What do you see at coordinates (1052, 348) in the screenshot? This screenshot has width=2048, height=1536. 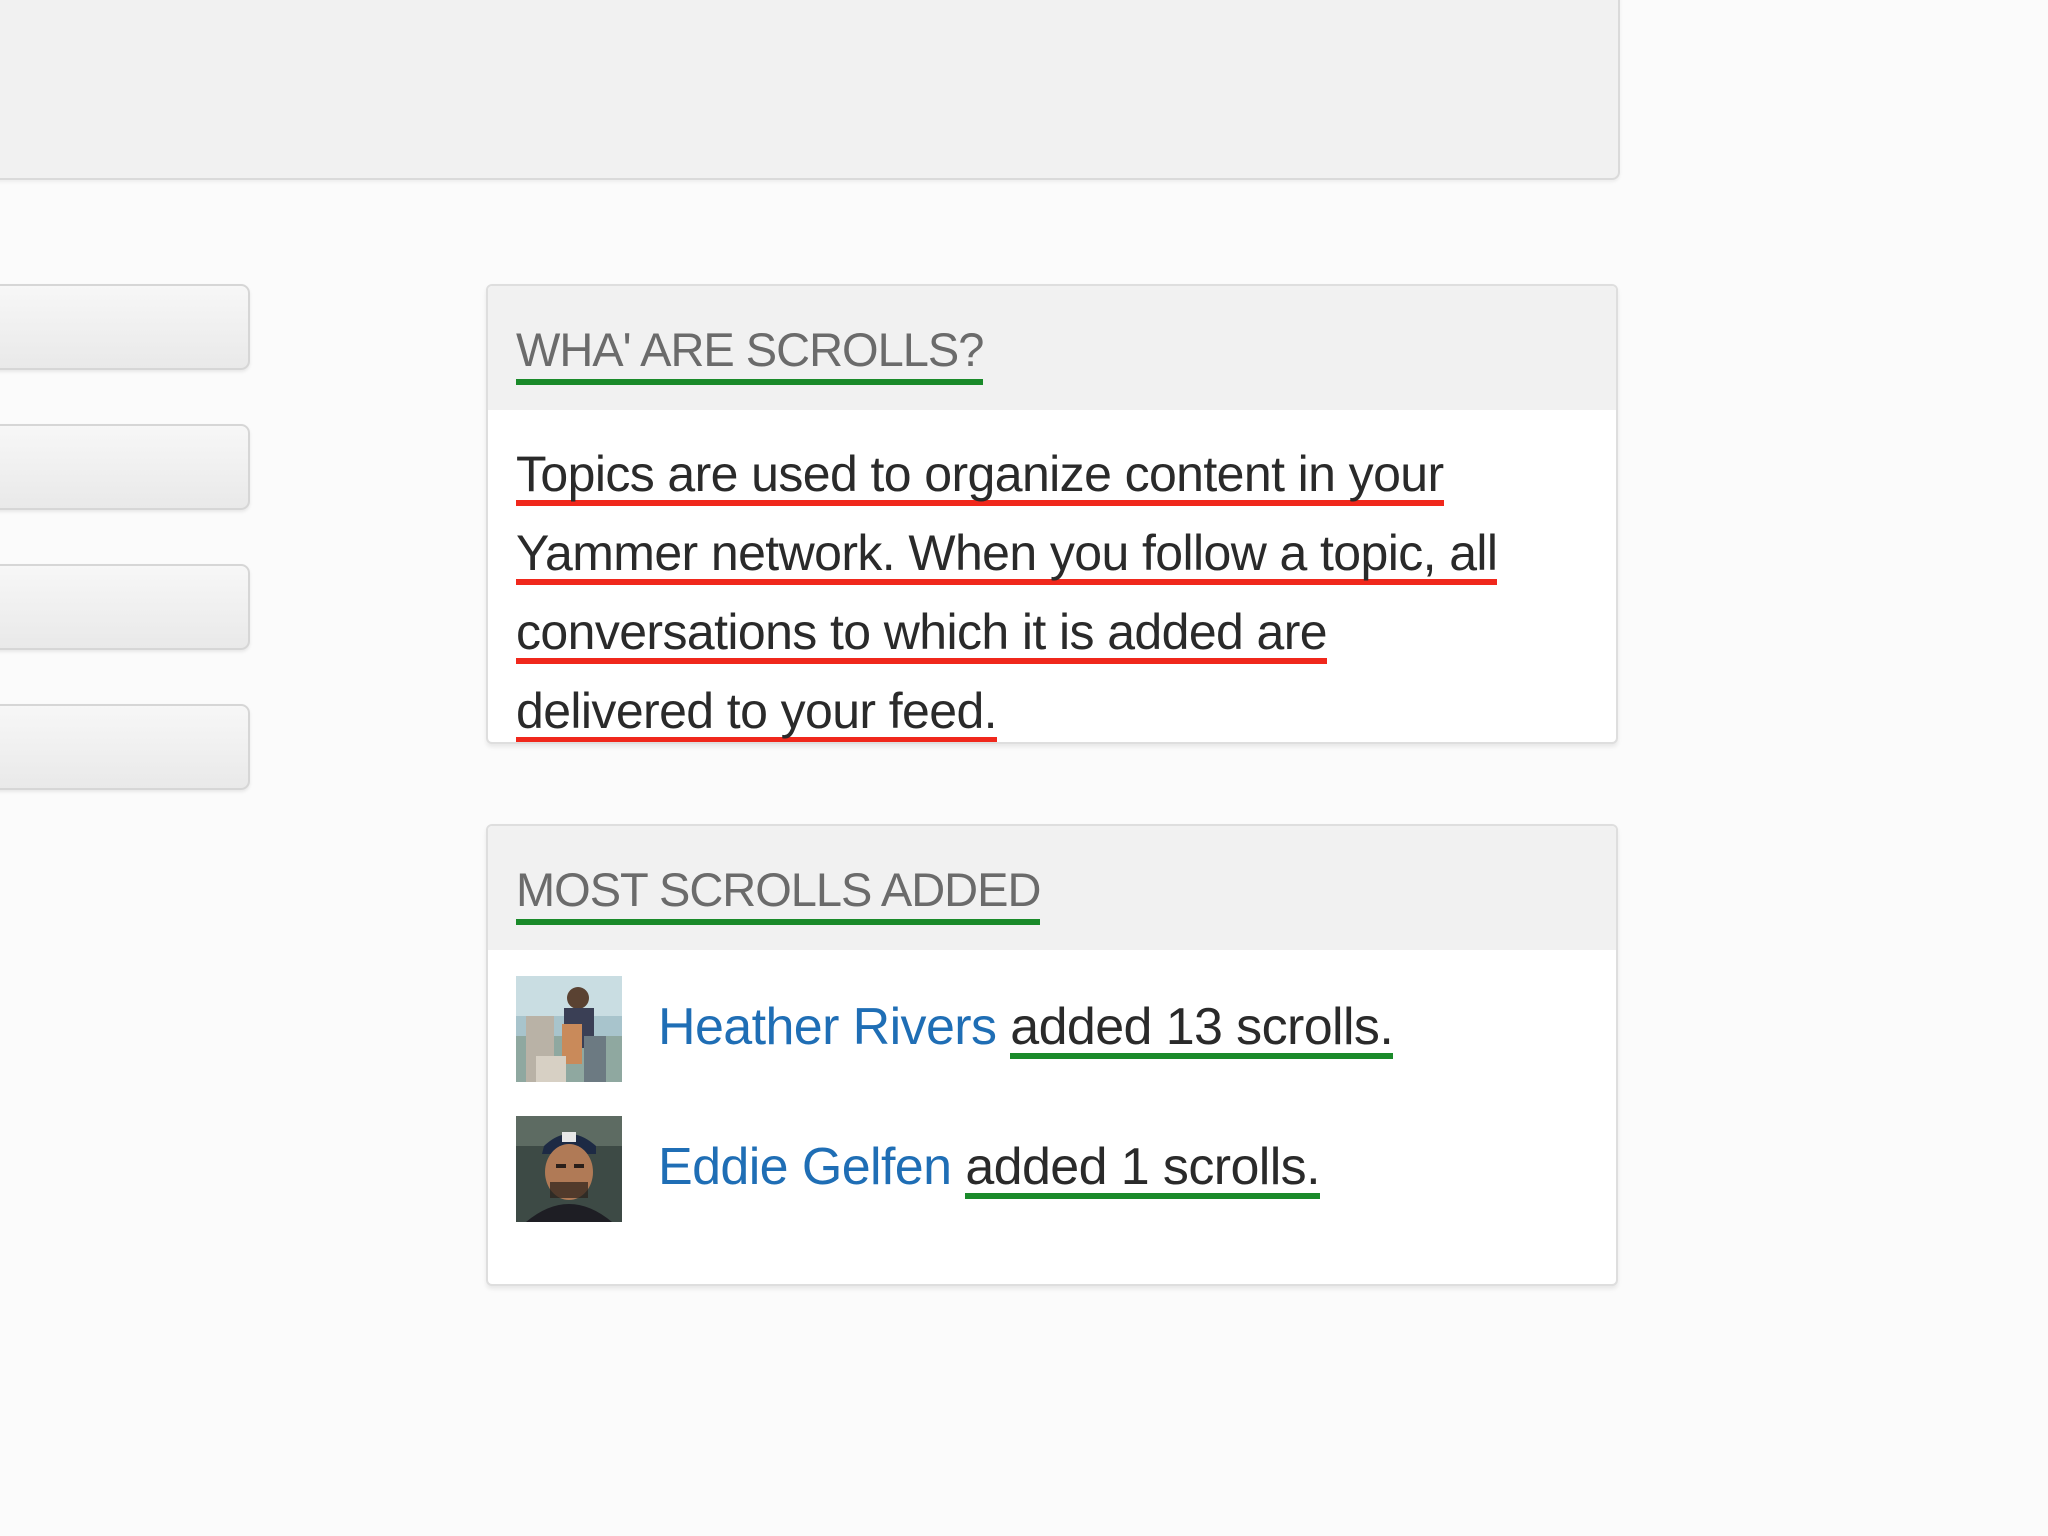 I see `about-card-header: WHA' ARE SCROLLS?` at bounding box center [1052, 348].